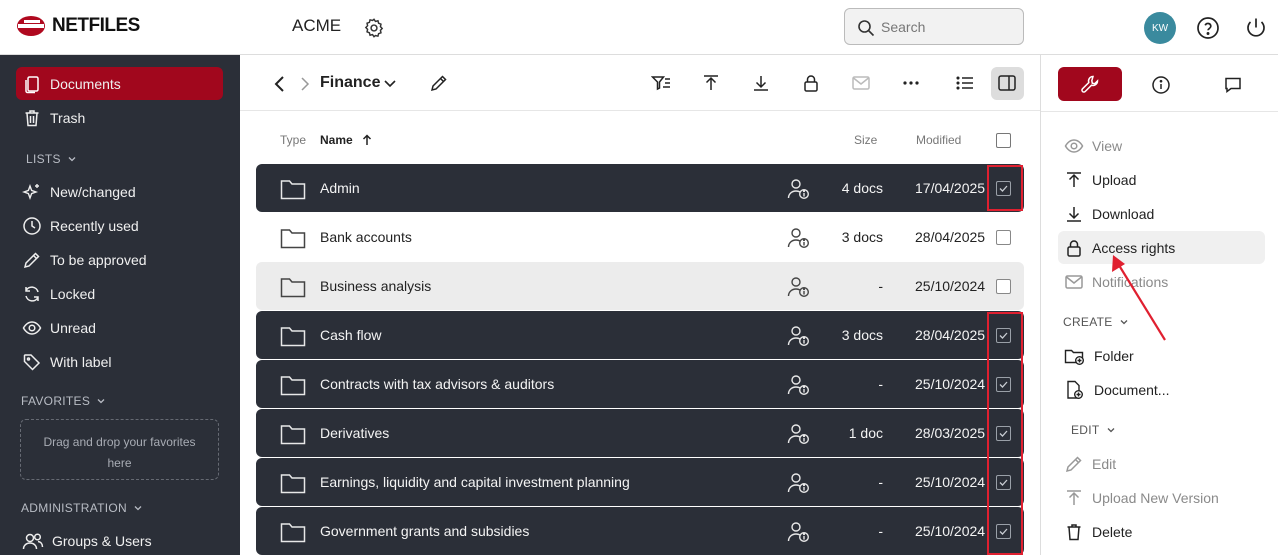 Image resolution: width=1278 pixels, height=557 pixels. I want to click on administration-header-label: ADMINISTRATION, so click(74, 508).